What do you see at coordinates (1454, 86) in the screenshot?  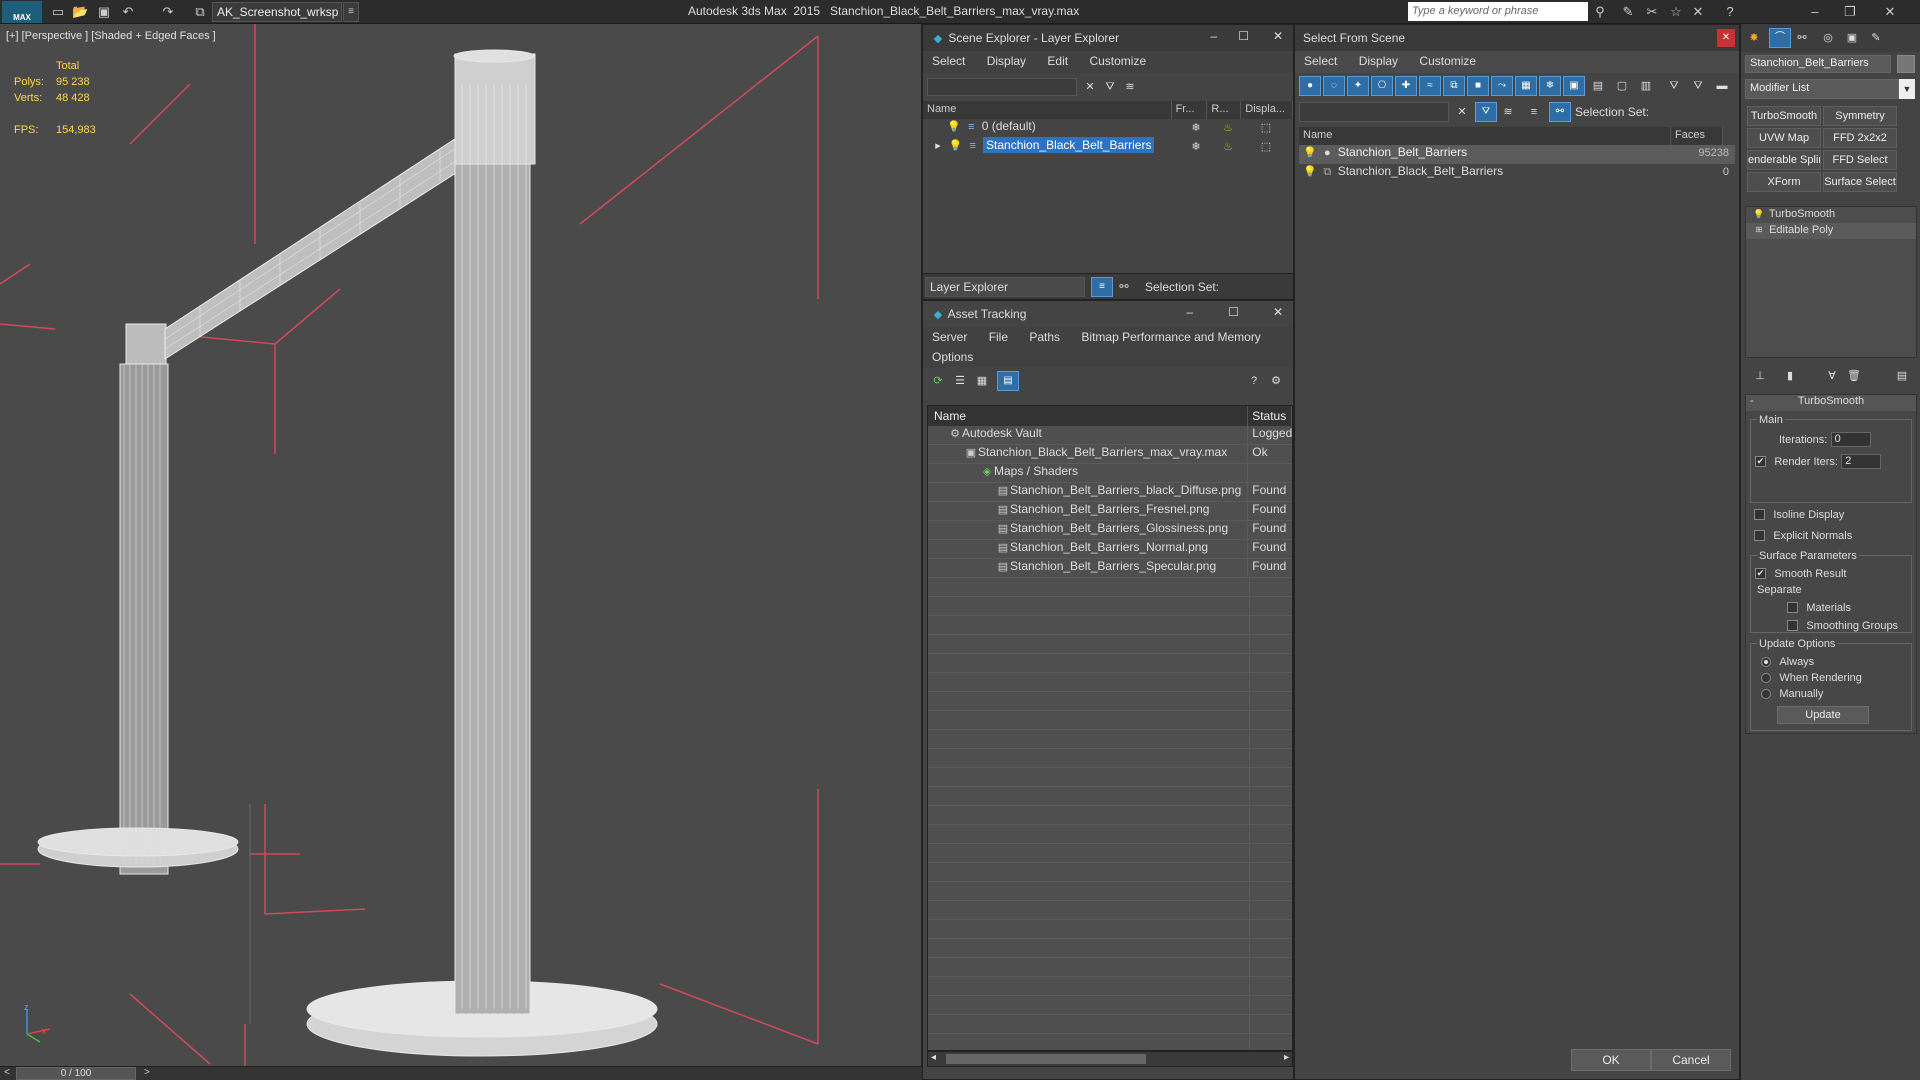 I see `filter-groups-icon: ⧉` at bounding box center [1454, 86].